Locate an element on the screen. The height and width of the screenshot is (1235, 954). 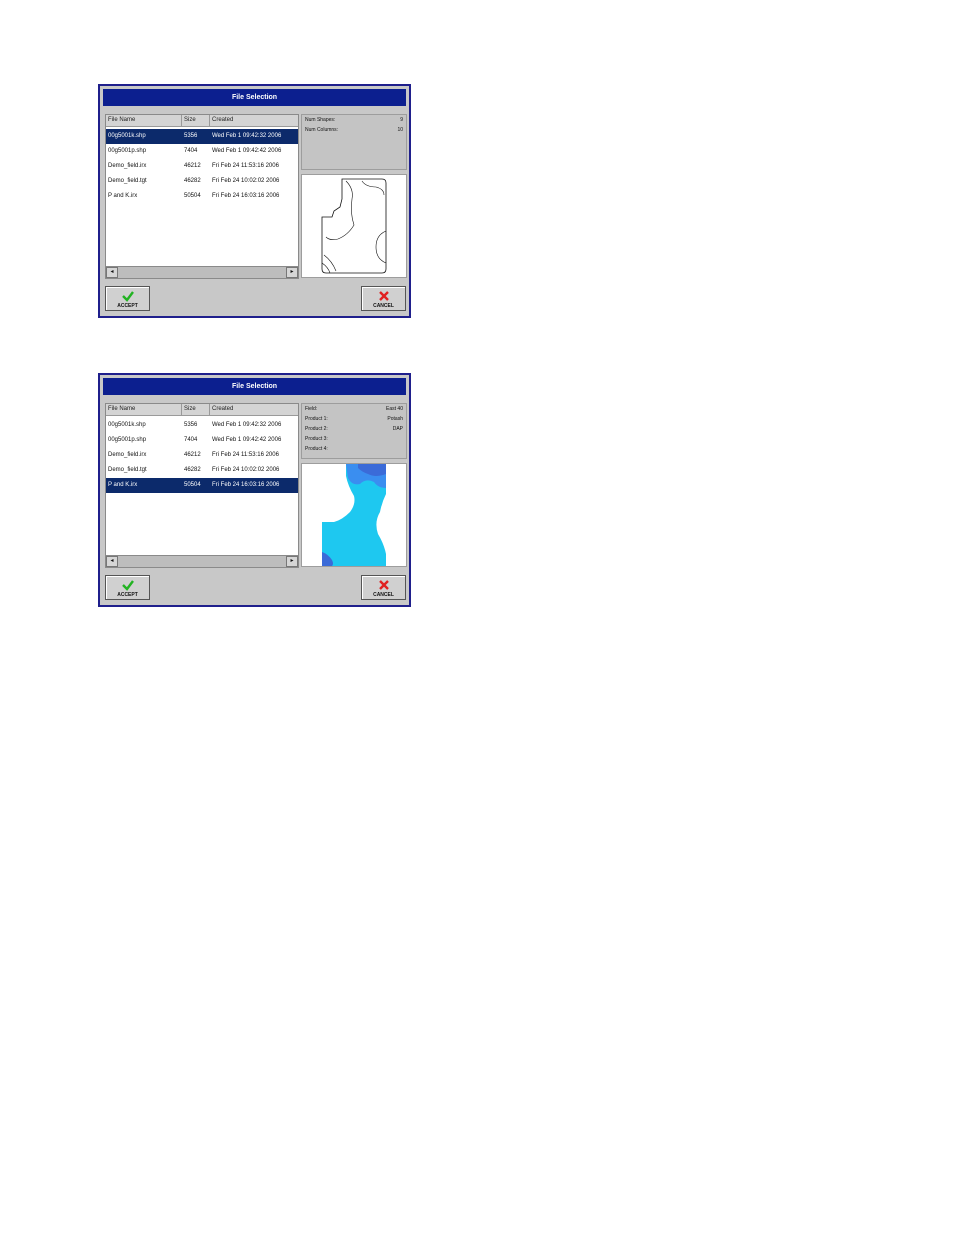
info-label: Num Shapes: is located at coordinates (320, 120).